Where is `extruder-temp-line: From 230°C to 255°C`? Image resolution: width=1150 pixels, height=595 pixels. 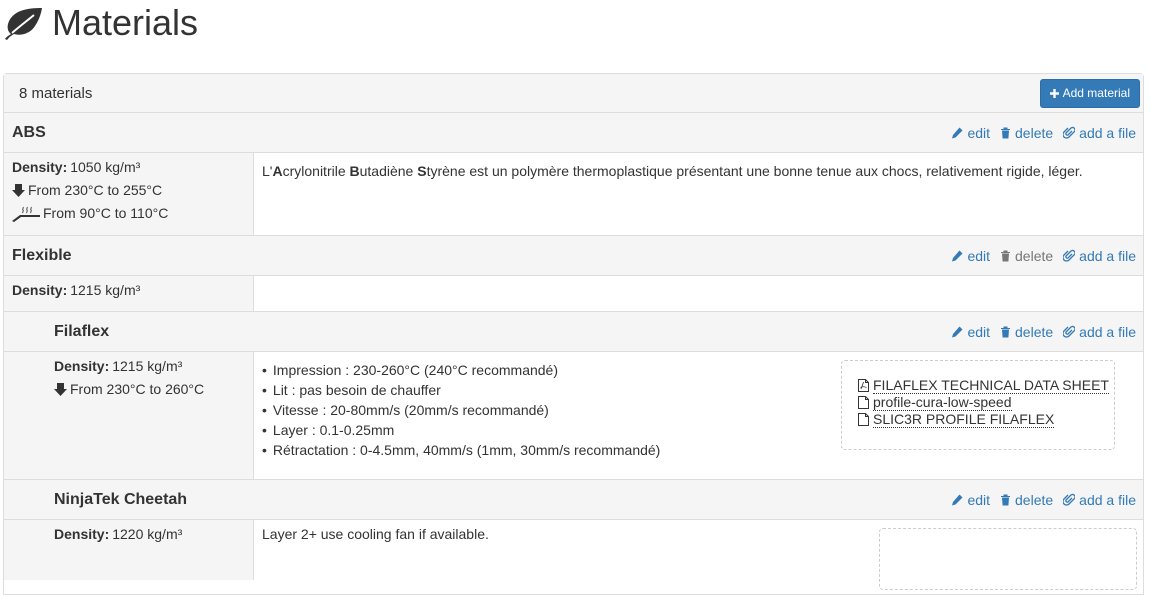
extruder-temp-line: From 230°C to 255°C is located at coordinates (132, 190).